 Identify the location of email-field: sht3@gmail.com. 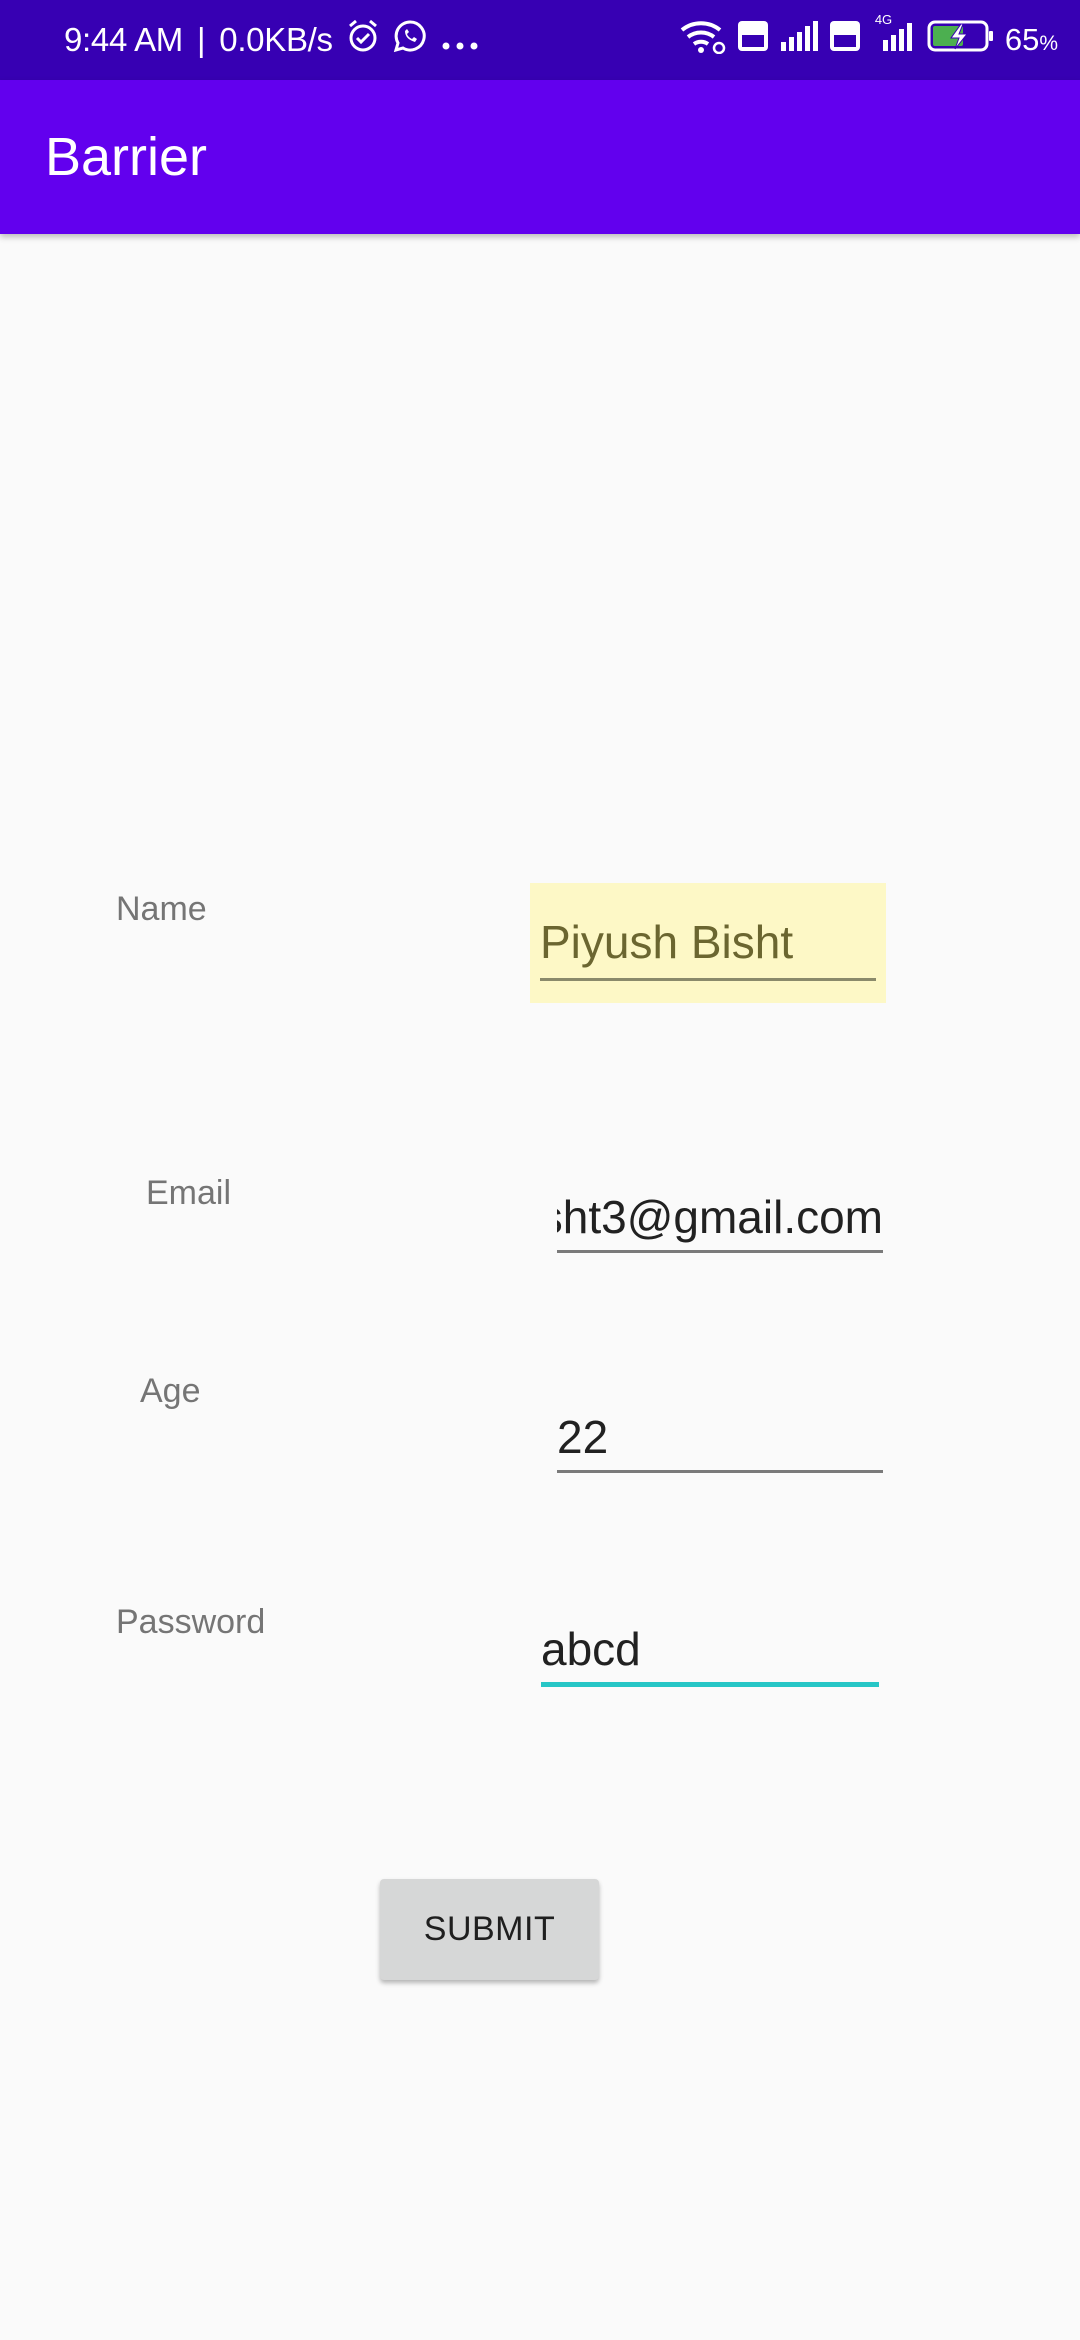
(720, 1217).